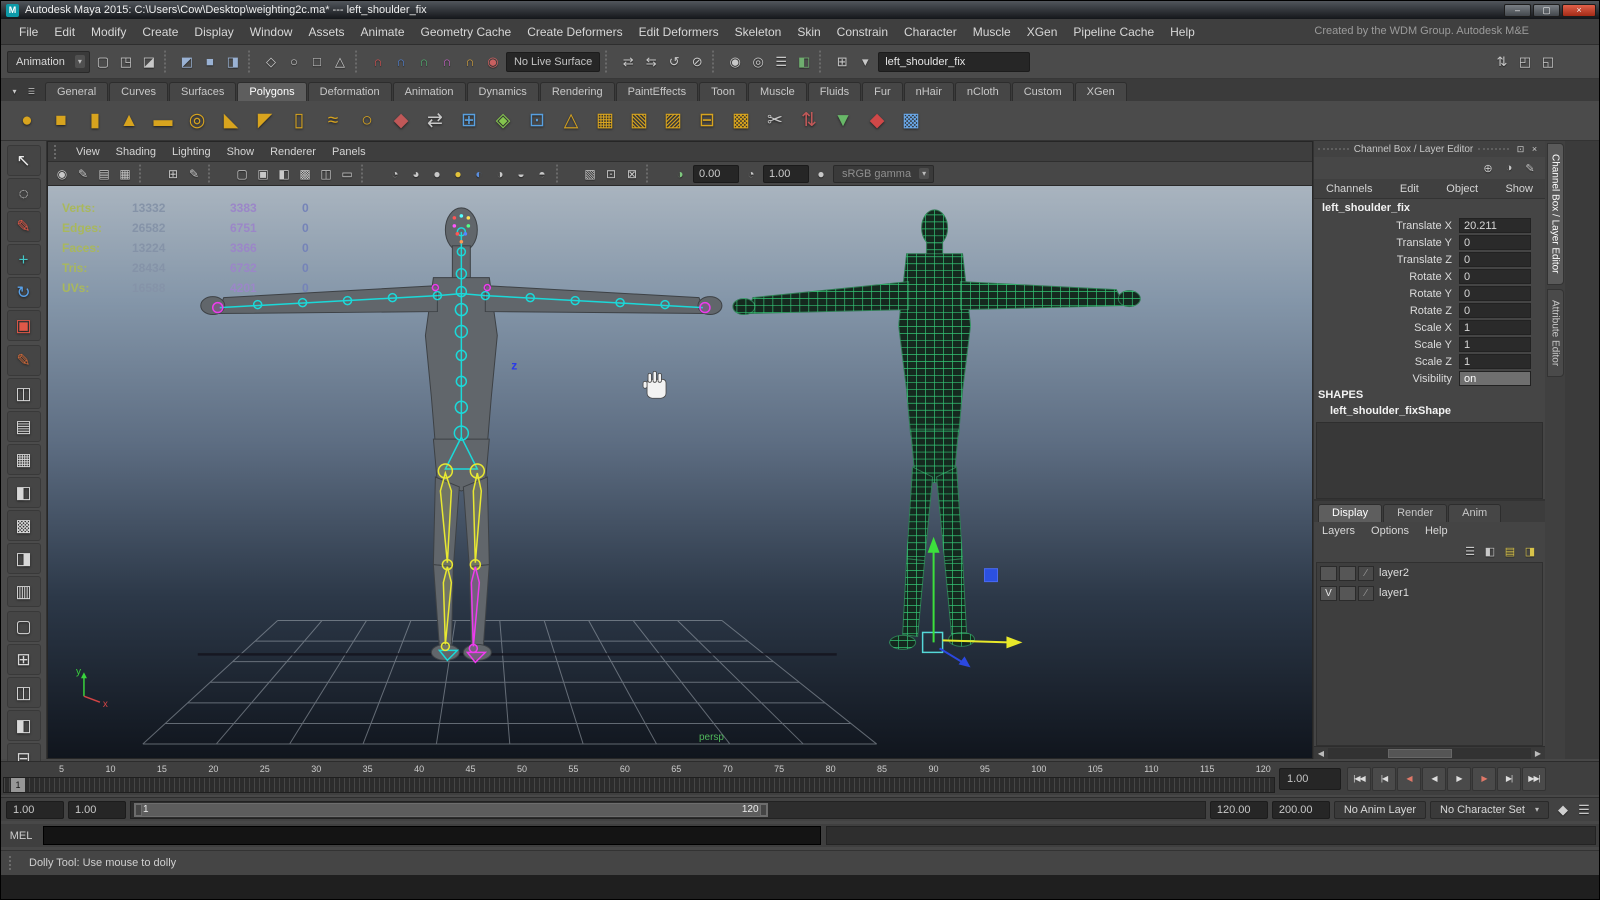 This screenshot has width=1600, height=900. What do you see at coordinates (1359, 778) in the screenshot?
I see `go-to-start-button: |◀◀` at bounding box center [1359, 778].